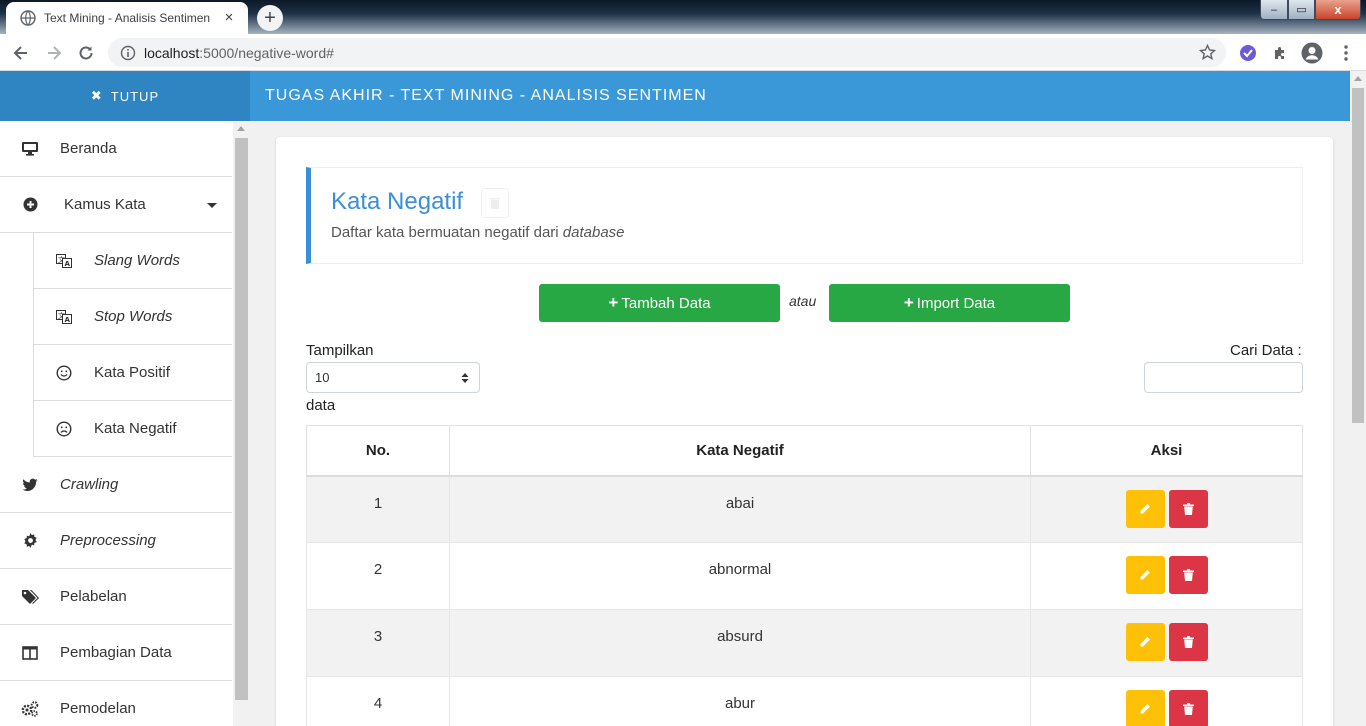 This screenshot has height=726, width=1366. I want to click on or-label: atau, so click(803, 301).